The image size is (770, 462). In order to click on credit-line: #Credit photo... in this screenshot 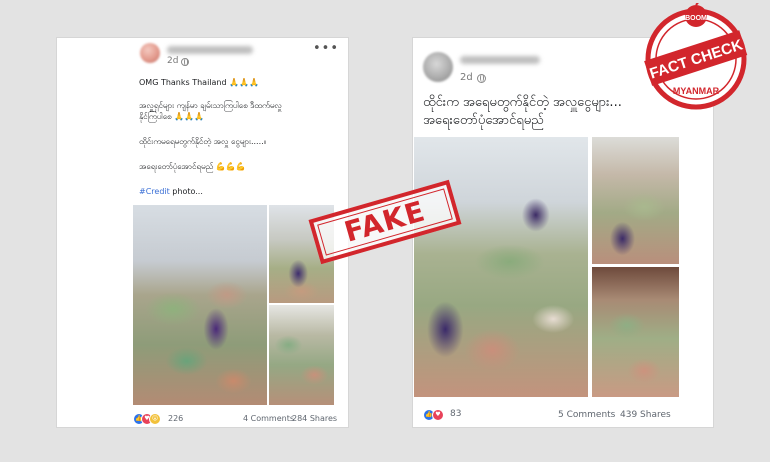, I will do `click(171, 191)`.